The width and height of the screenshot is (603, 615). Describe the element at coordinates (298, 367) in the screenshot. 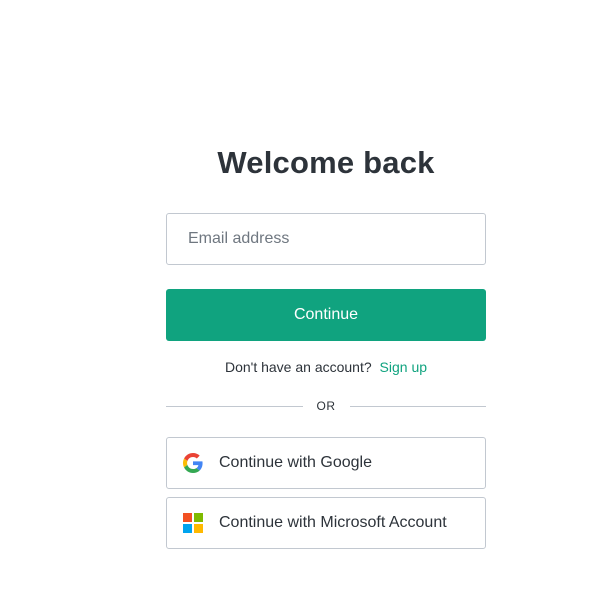

I see `signup-prompt: Don't have an account?` at that location.